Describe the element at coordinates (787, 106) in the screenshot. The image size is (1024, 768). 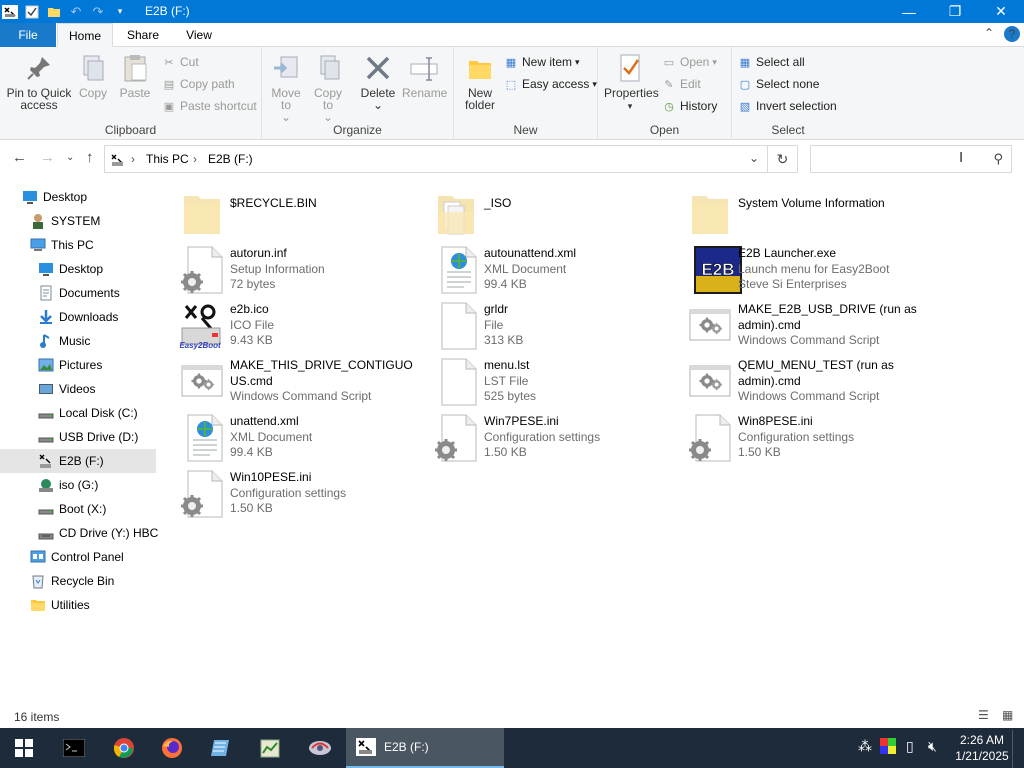
I see `invert-selection-button: ▧ Invert selection` at that location.